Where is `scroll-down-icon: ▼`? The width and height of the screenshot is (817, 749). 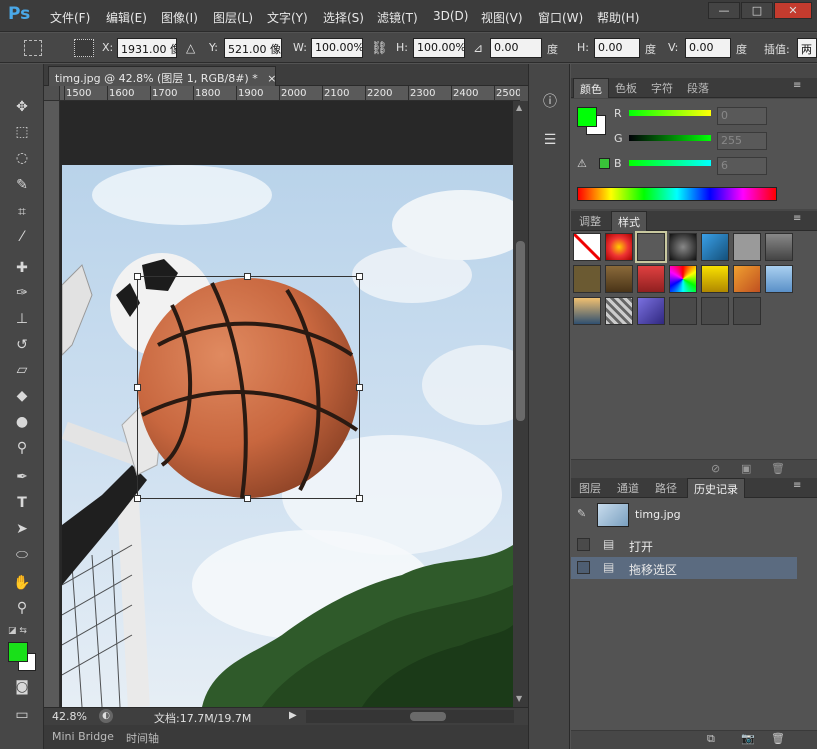 scroll-down-icon: ▼ is located at coordinates (519, 698).